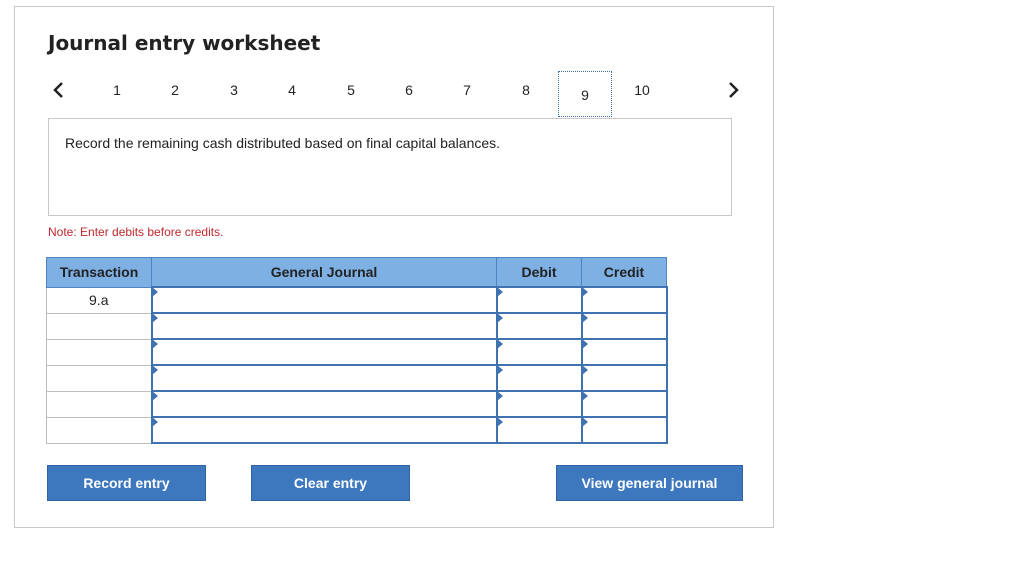 The image size is (1024, 564). Describe the element at coordinates (526, 90) in the screenshot. I see `page-8: 8` at that location.